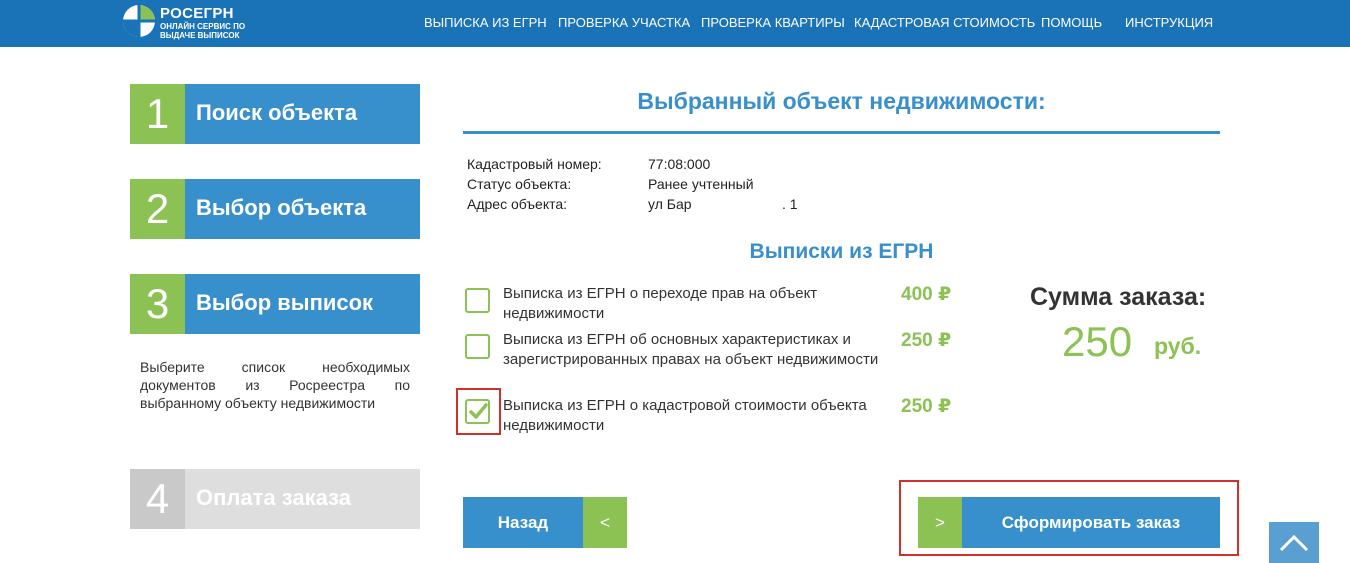 The image size is (1350, 563). What do you see at coordinates (1118, 297) in the screenshot?
I see `order-total-label: Сумма заказа:` at bounding box center [1118, 297].